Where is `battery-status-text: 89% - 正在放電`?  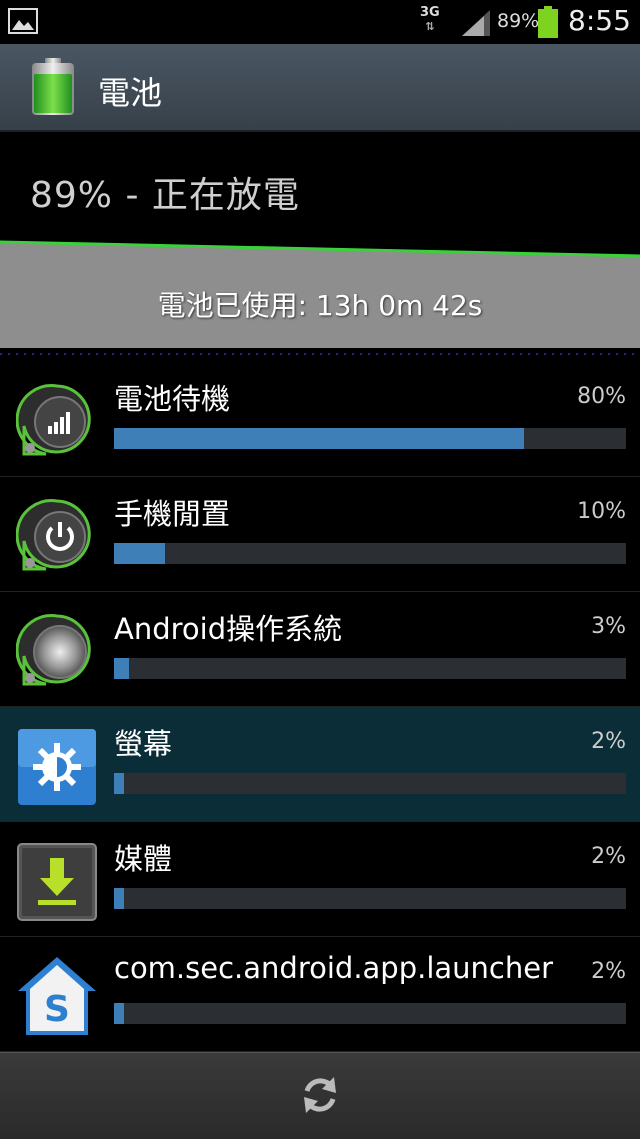
battery-status-text: 89% - 正在放電 is located at coordinates (165, 195).